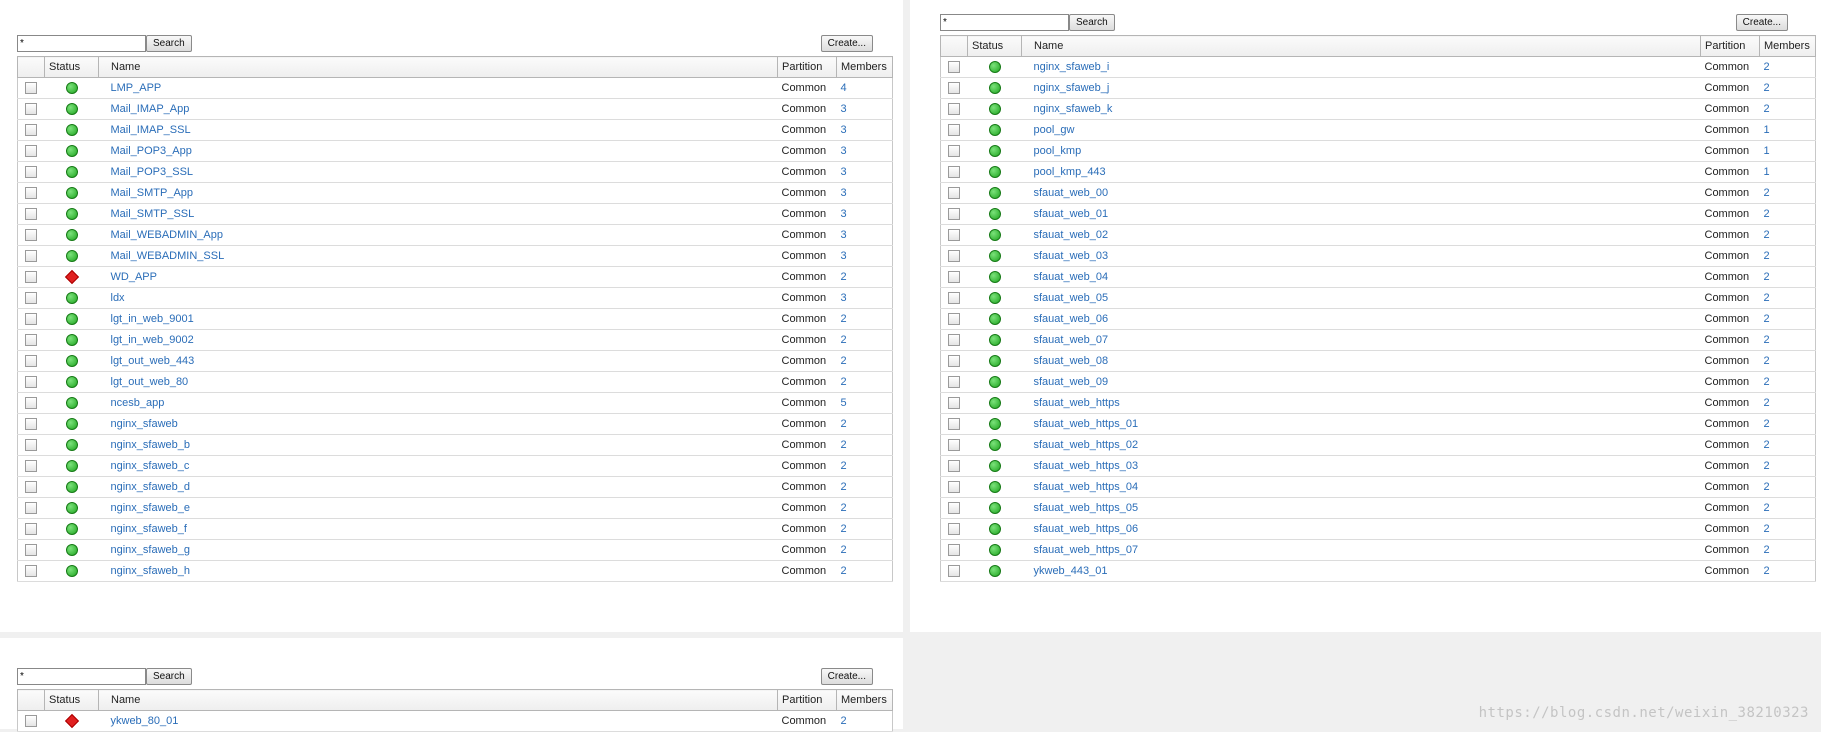  Describe the element at coordinates (1086, 487) in the screenshot. I see `pool-name-link: sfauat_web_https_04` at that location.